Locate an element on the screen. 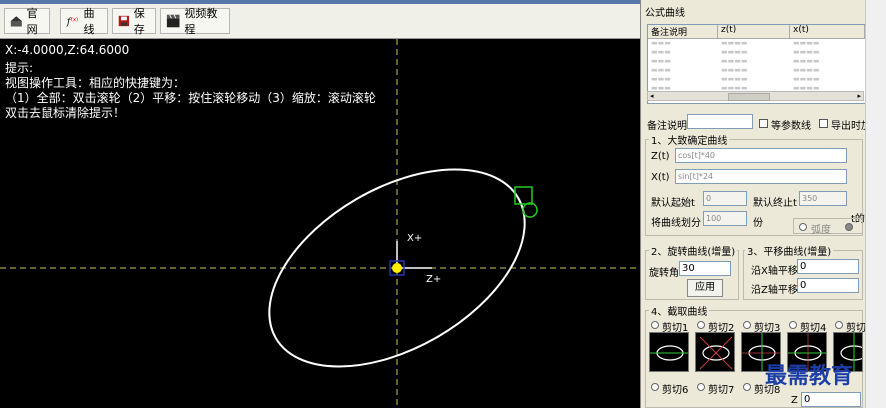 The width and height of the screenshot is (886, 408). group2-title: 2、旋转曲线(增量) is located at coordinates (693, 250).